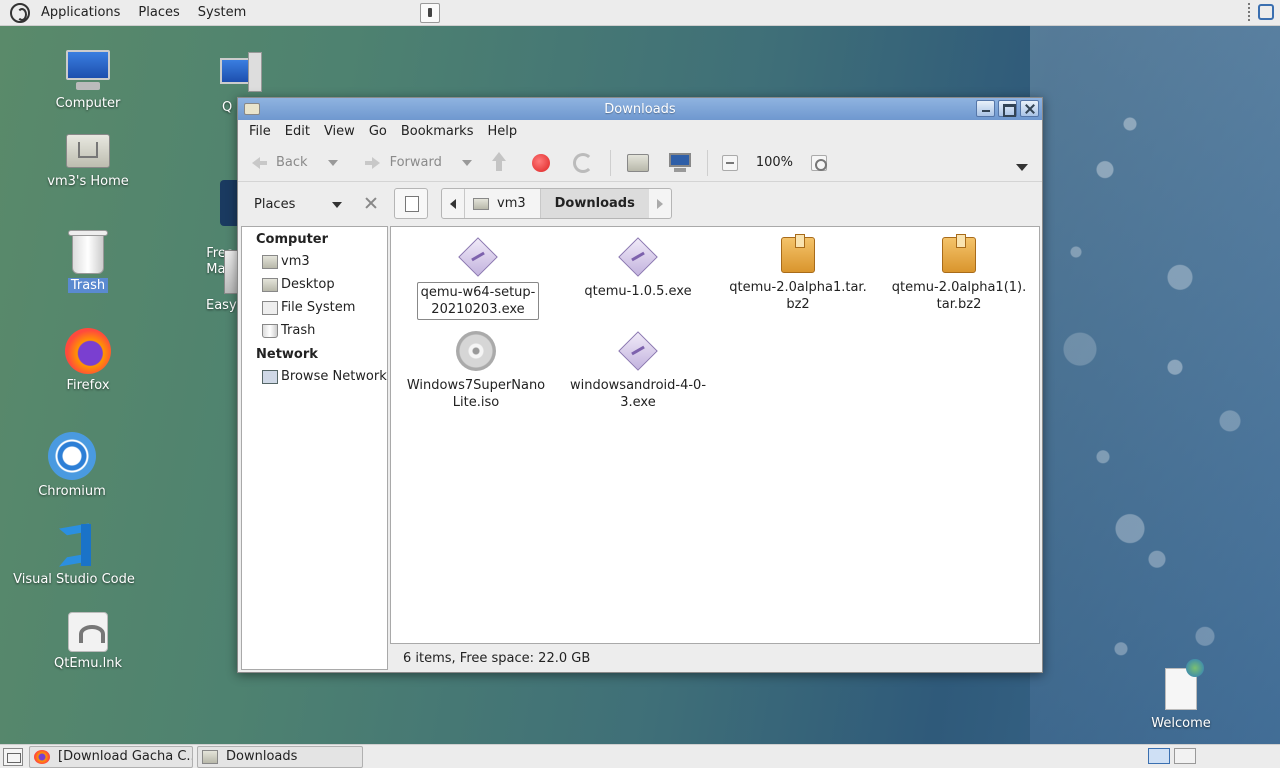 Image resolution: width=1280 pixels, height=768 pixels. What do you see at coordinates (502, 132) in the screenshot?
I see `menu-help: Help` at bounding box center [502, 132].